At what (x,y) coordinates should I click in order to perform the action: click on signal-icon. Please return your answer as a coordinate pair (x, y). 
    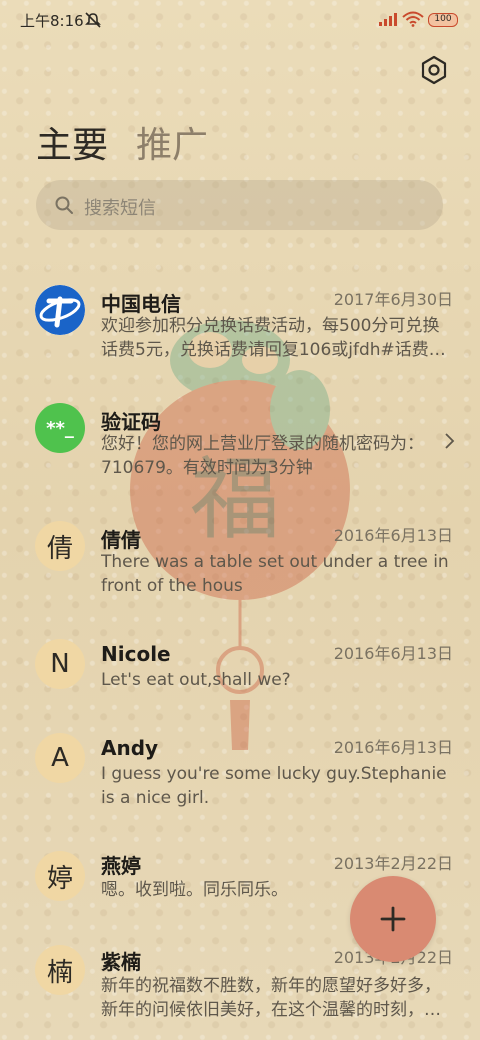
    Looking at the image, I should click on (388, 19).